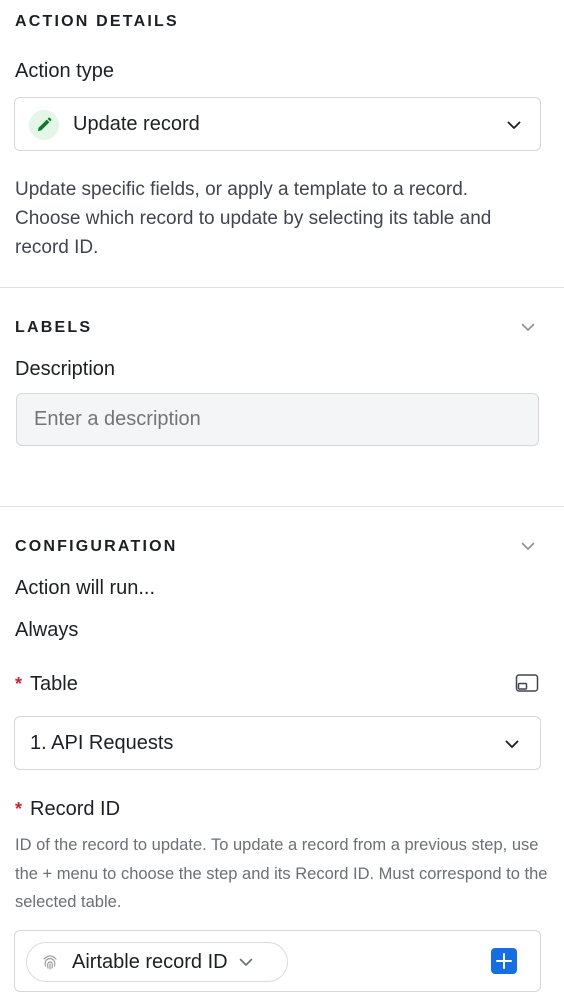 The height and width of the screenshot is (1004, 564). Describe the element at coordinates (277, 419) in the screenshot. I see `description-input` at that location.